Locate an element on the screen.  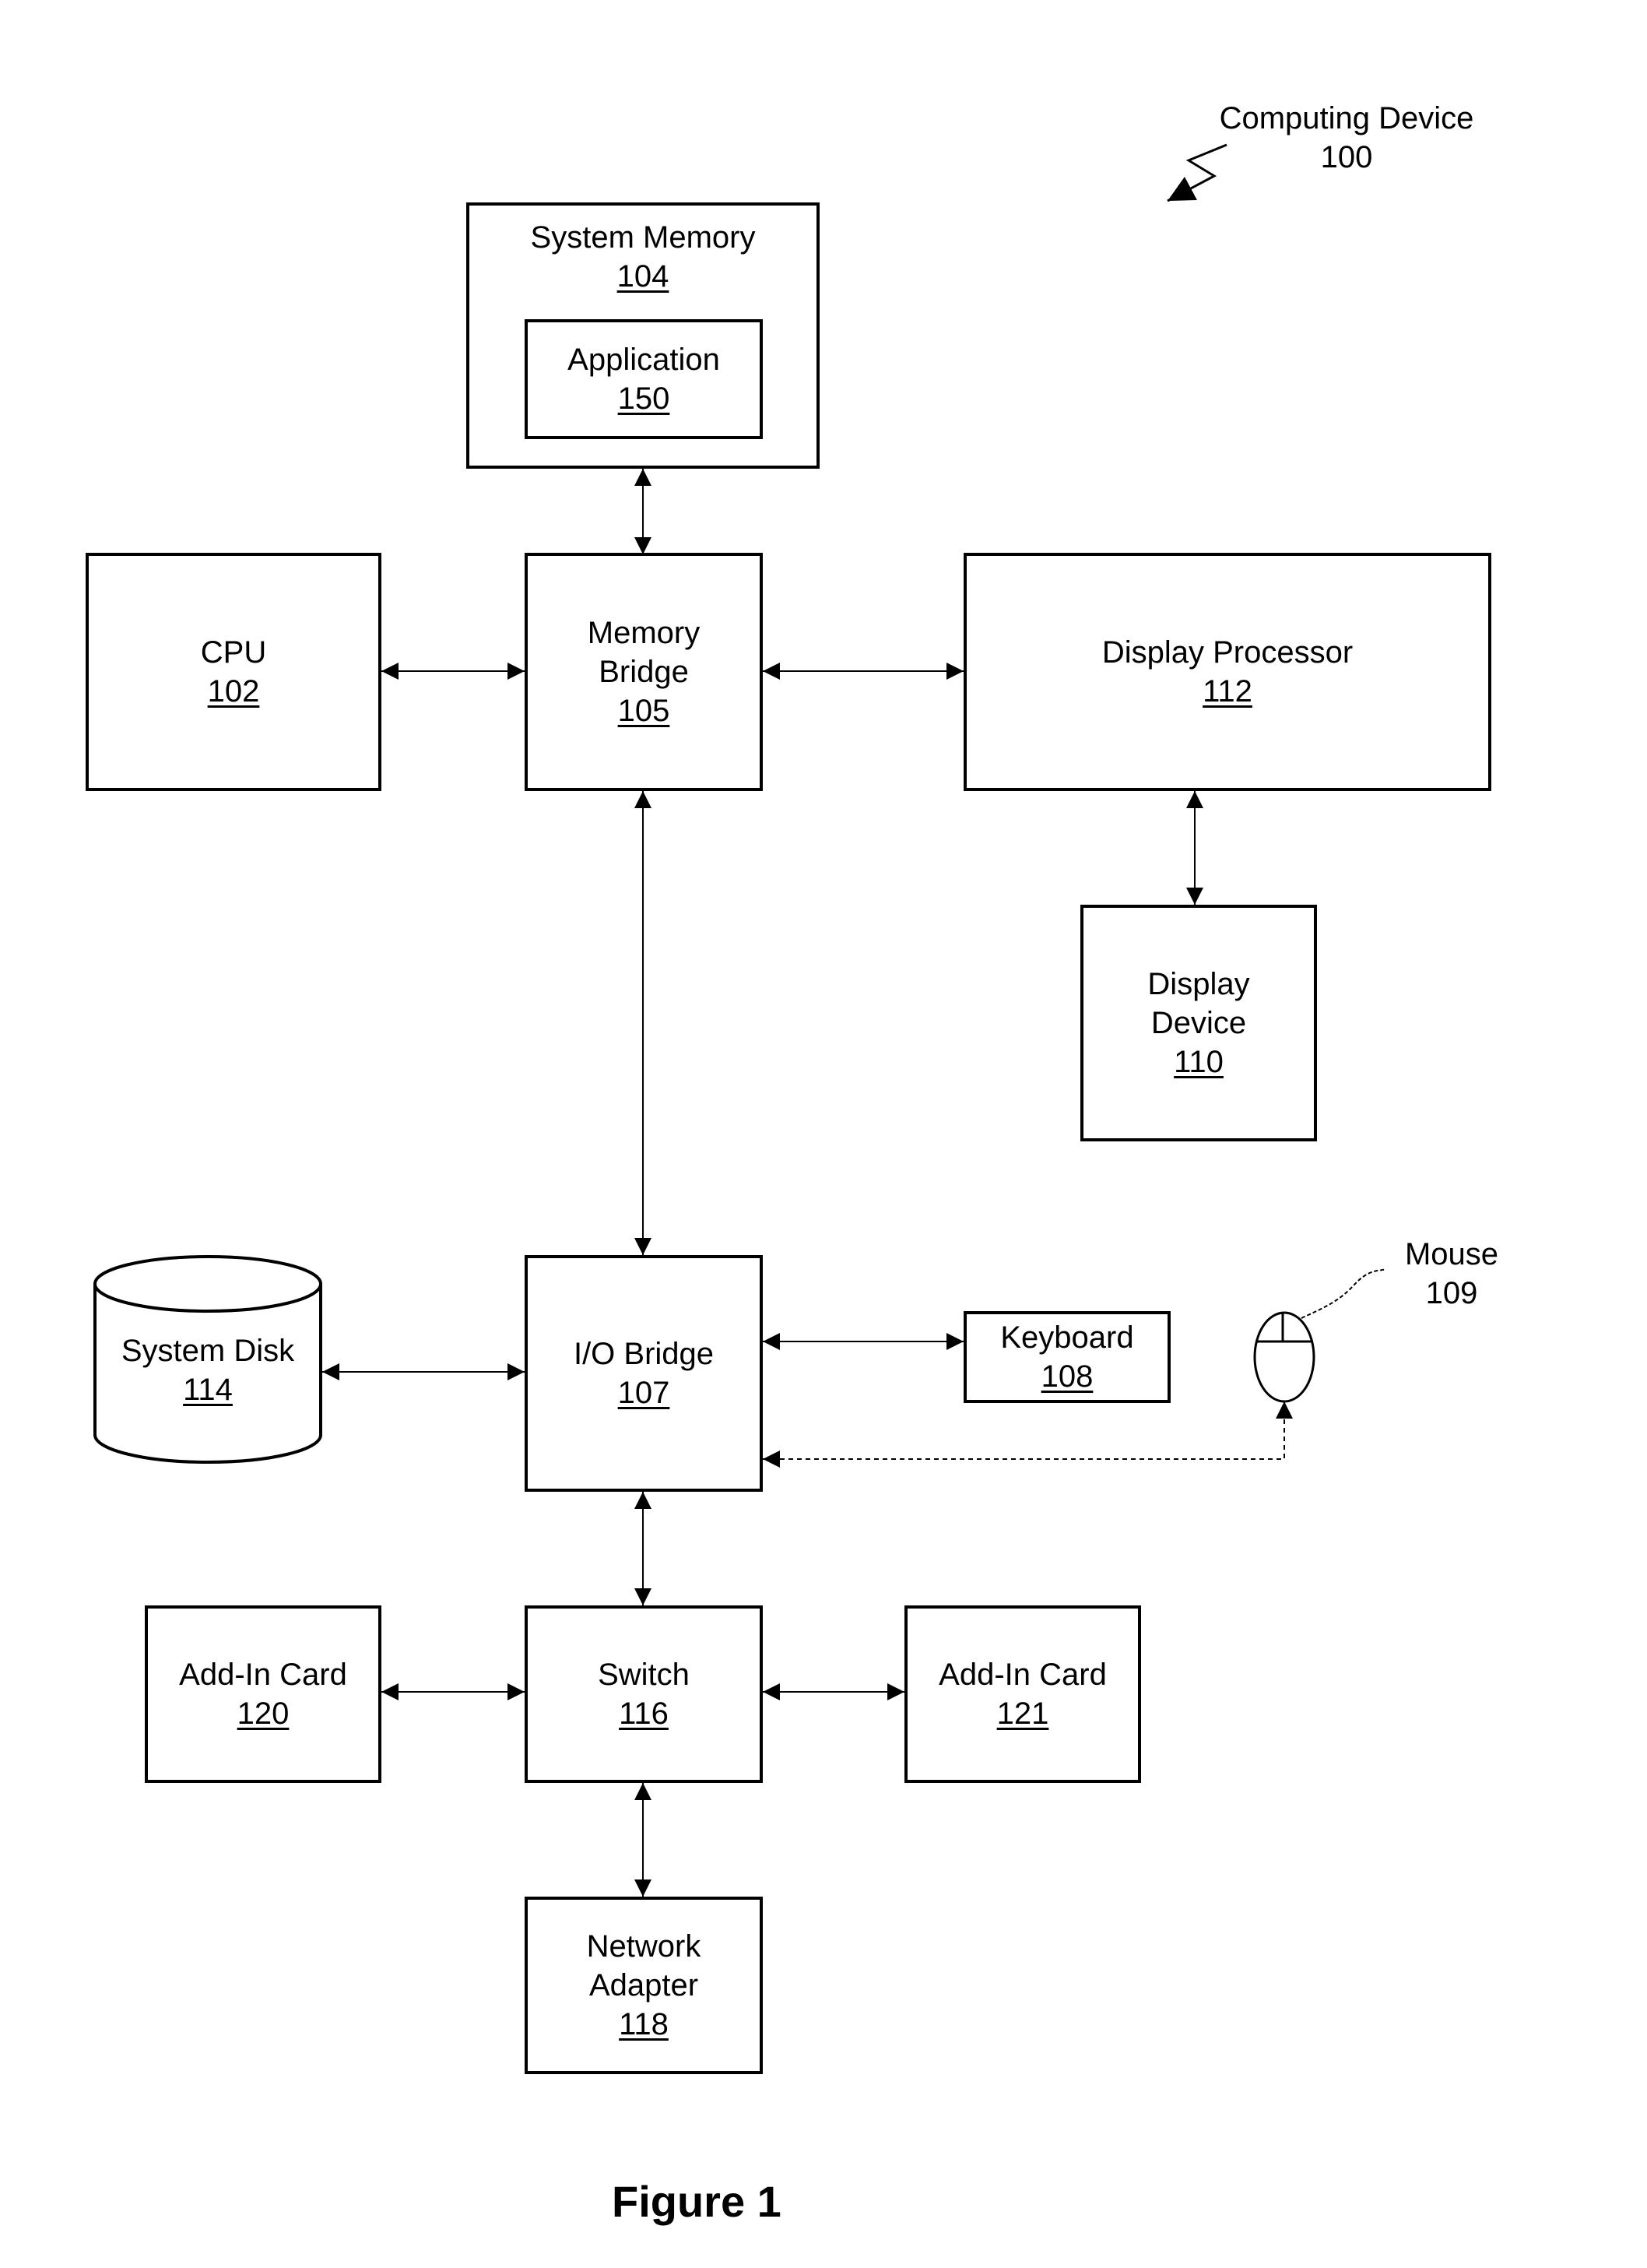
memory-bridge-label-line-2: Bridge is located at coordinates (644, 672).